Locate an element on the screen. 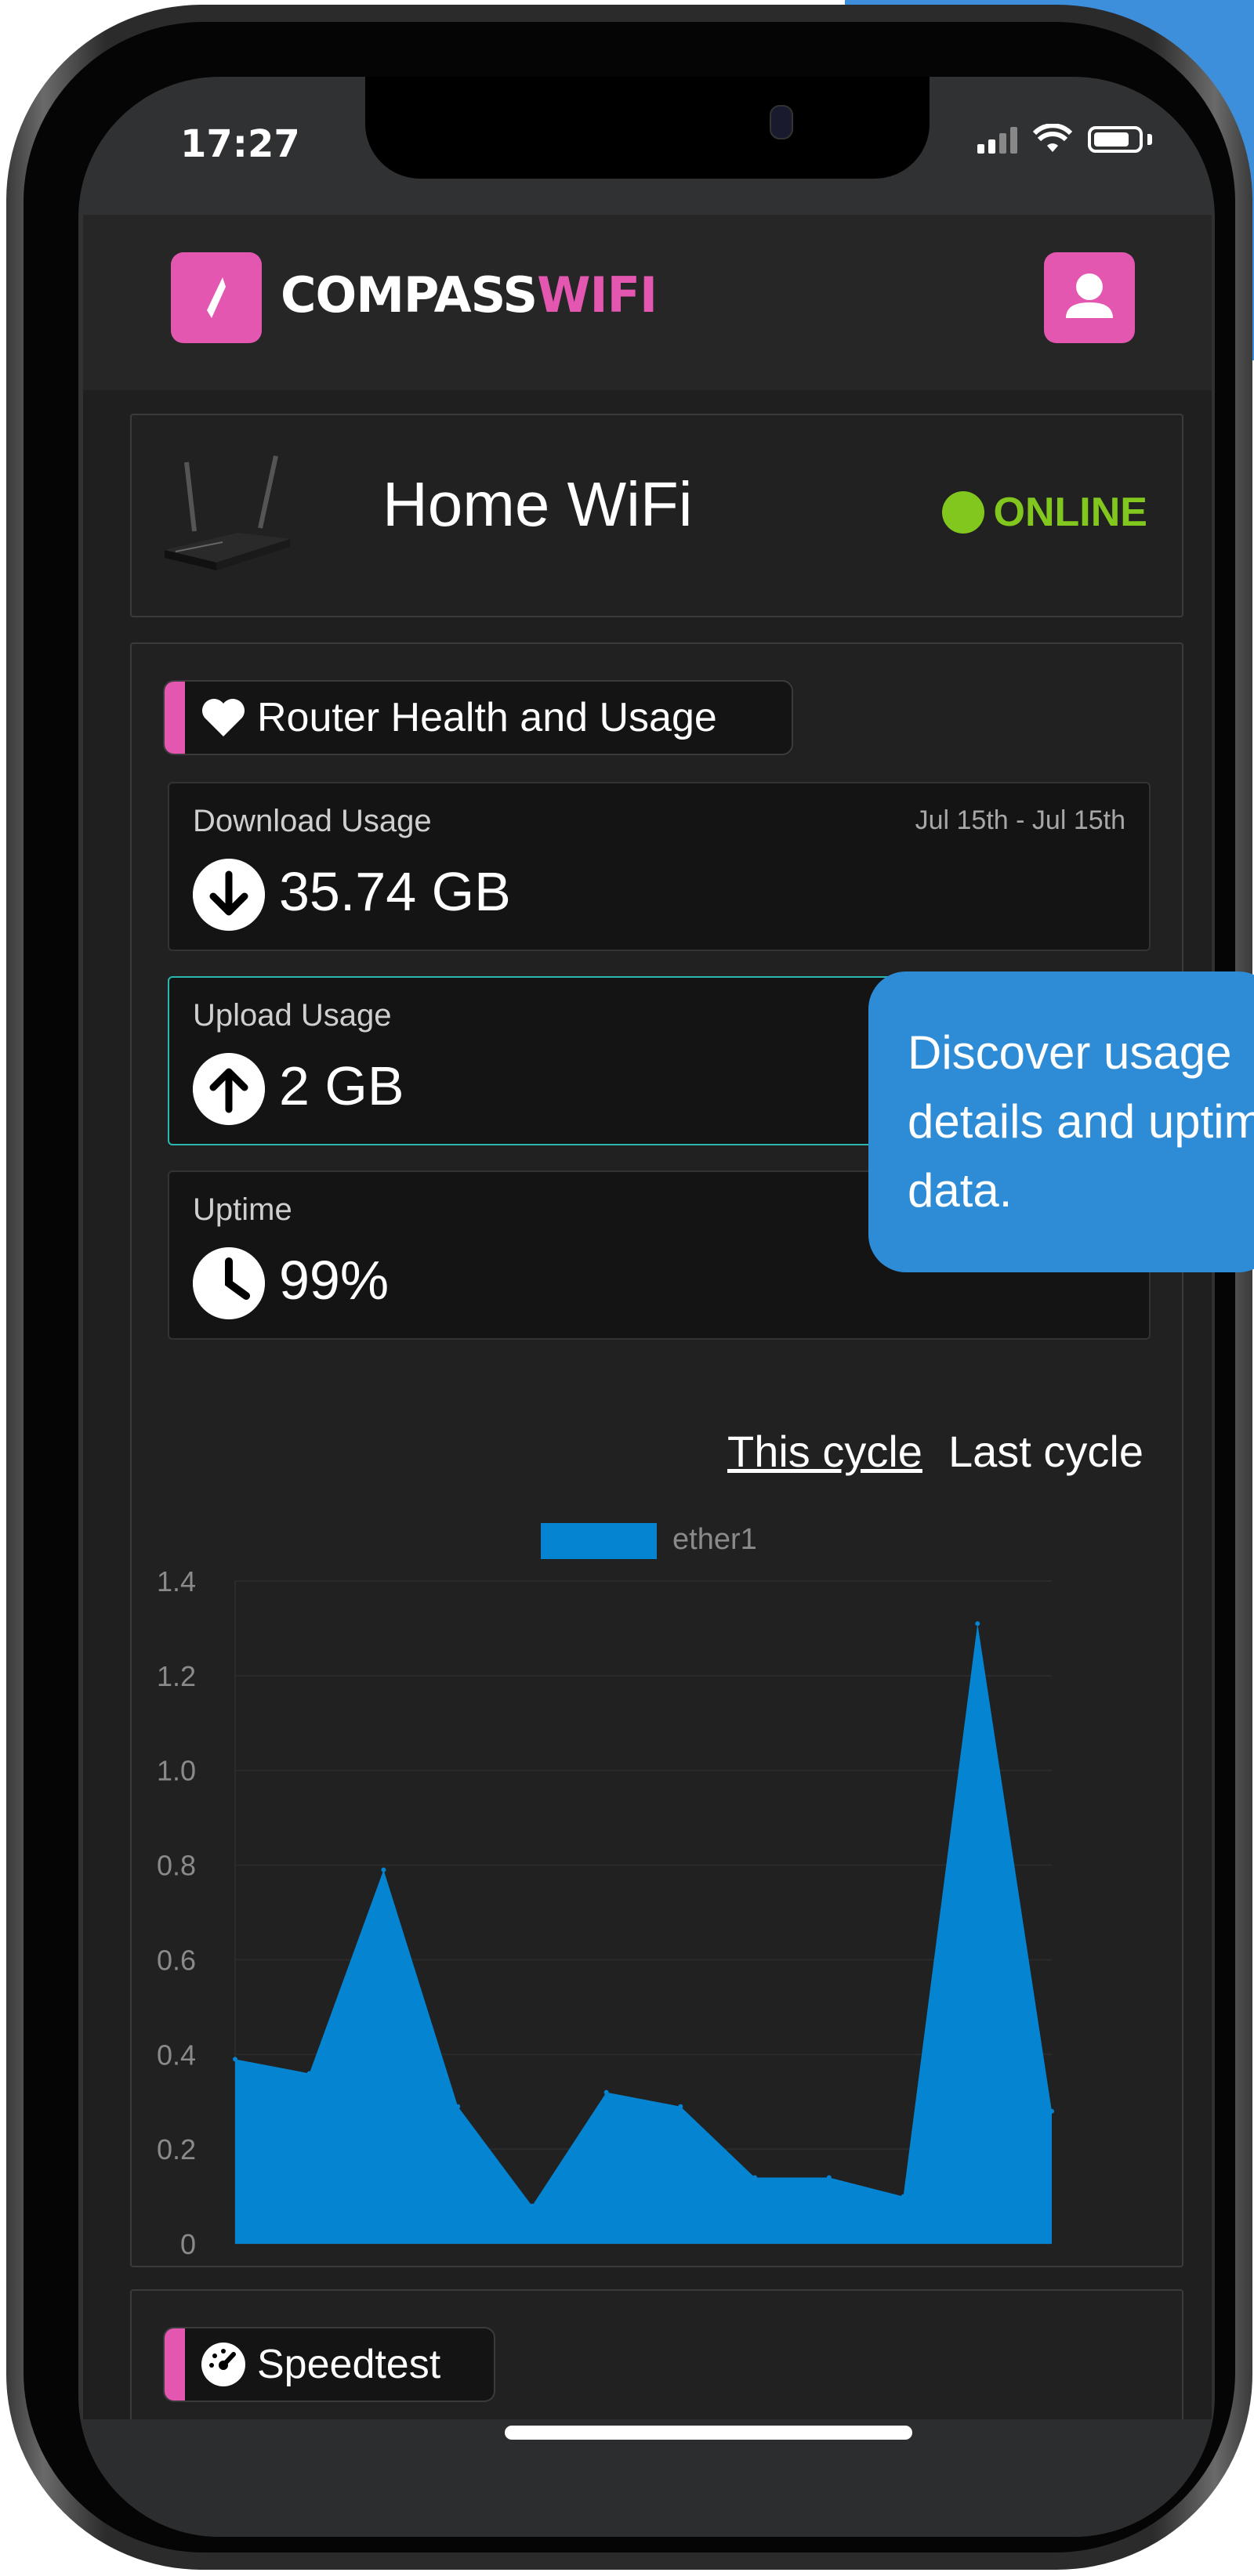 This screenshot has width=1254, height=2576. speedtest-tag: Speedtest is located at coordinates (329, 2364).